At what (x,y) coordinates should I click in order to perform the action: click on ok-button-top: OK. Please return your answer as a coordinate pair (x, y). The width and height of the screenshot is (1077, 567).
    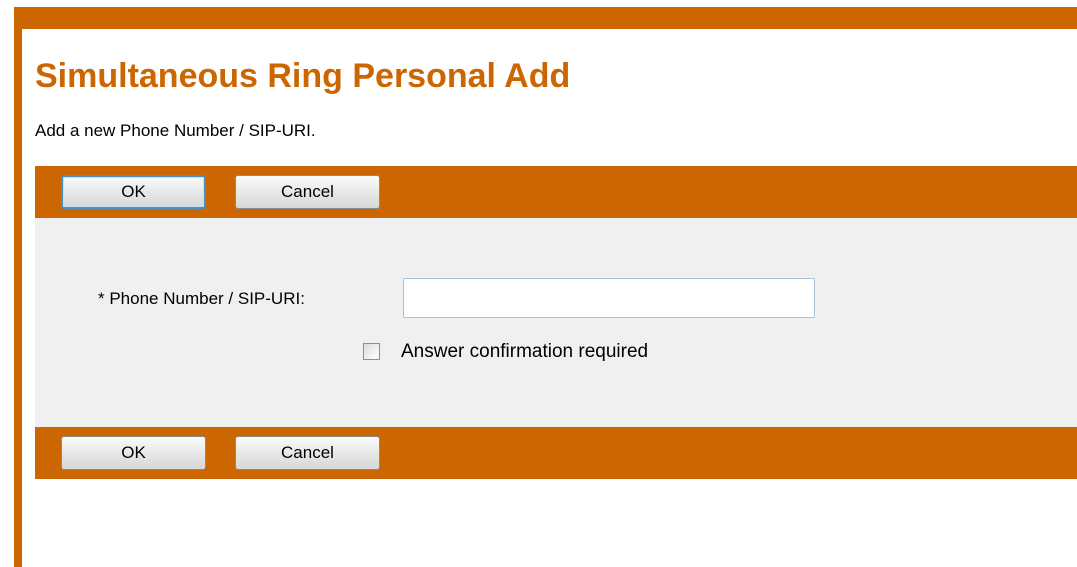
    Looking at the image, I should click on (133, 192).